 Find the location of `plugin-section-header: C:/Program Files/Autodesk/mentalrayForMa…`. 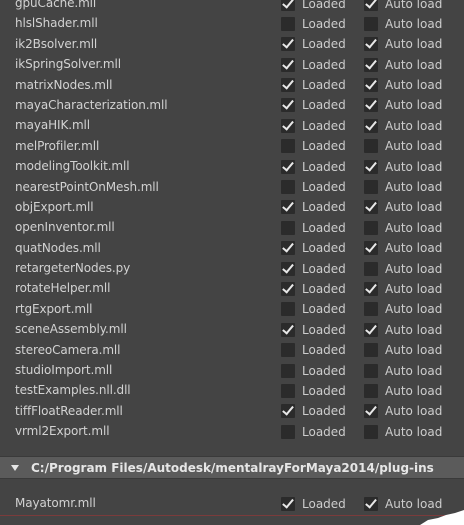

plugin-section-header: C:/Program Files/Autodesk/mentalrayForMa… is located at coordinates (232, 467).